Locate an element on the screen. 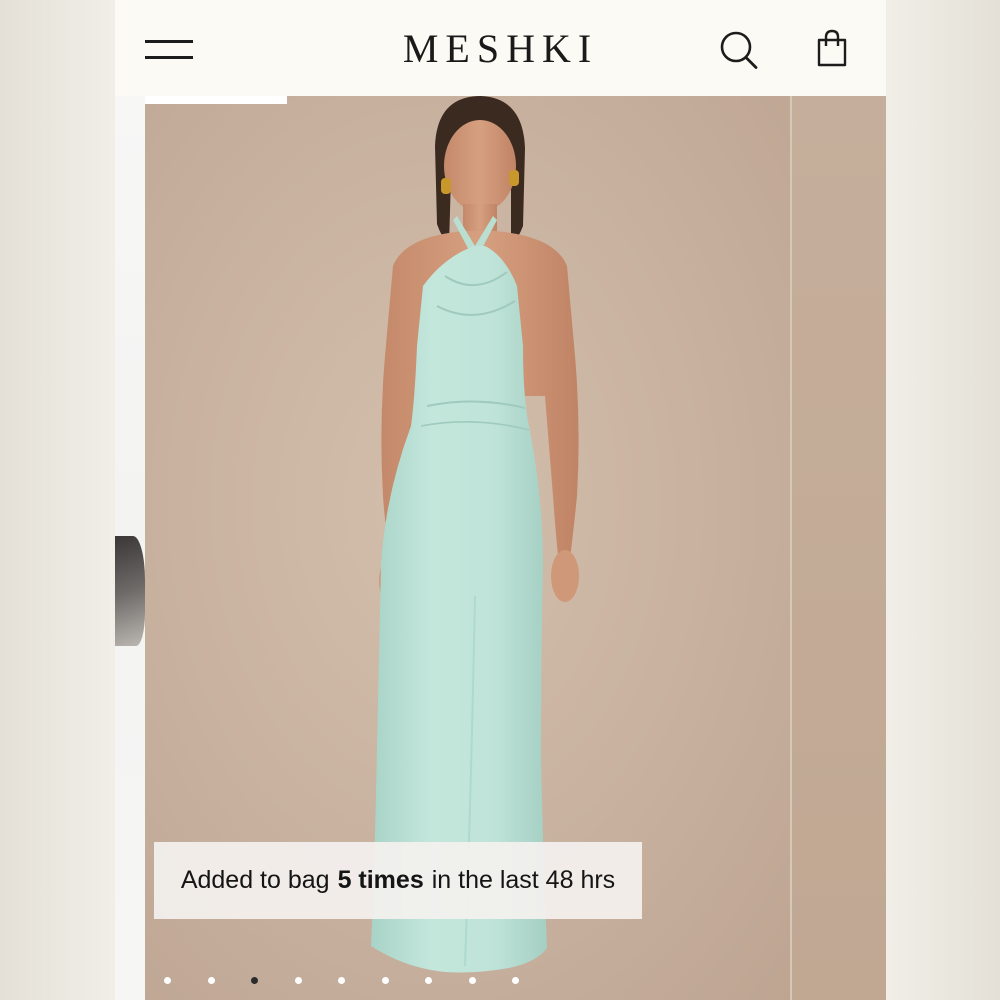 This screenshot has width=1000, height=1000. shopping-bag-button is located at coordinates (832, 49).